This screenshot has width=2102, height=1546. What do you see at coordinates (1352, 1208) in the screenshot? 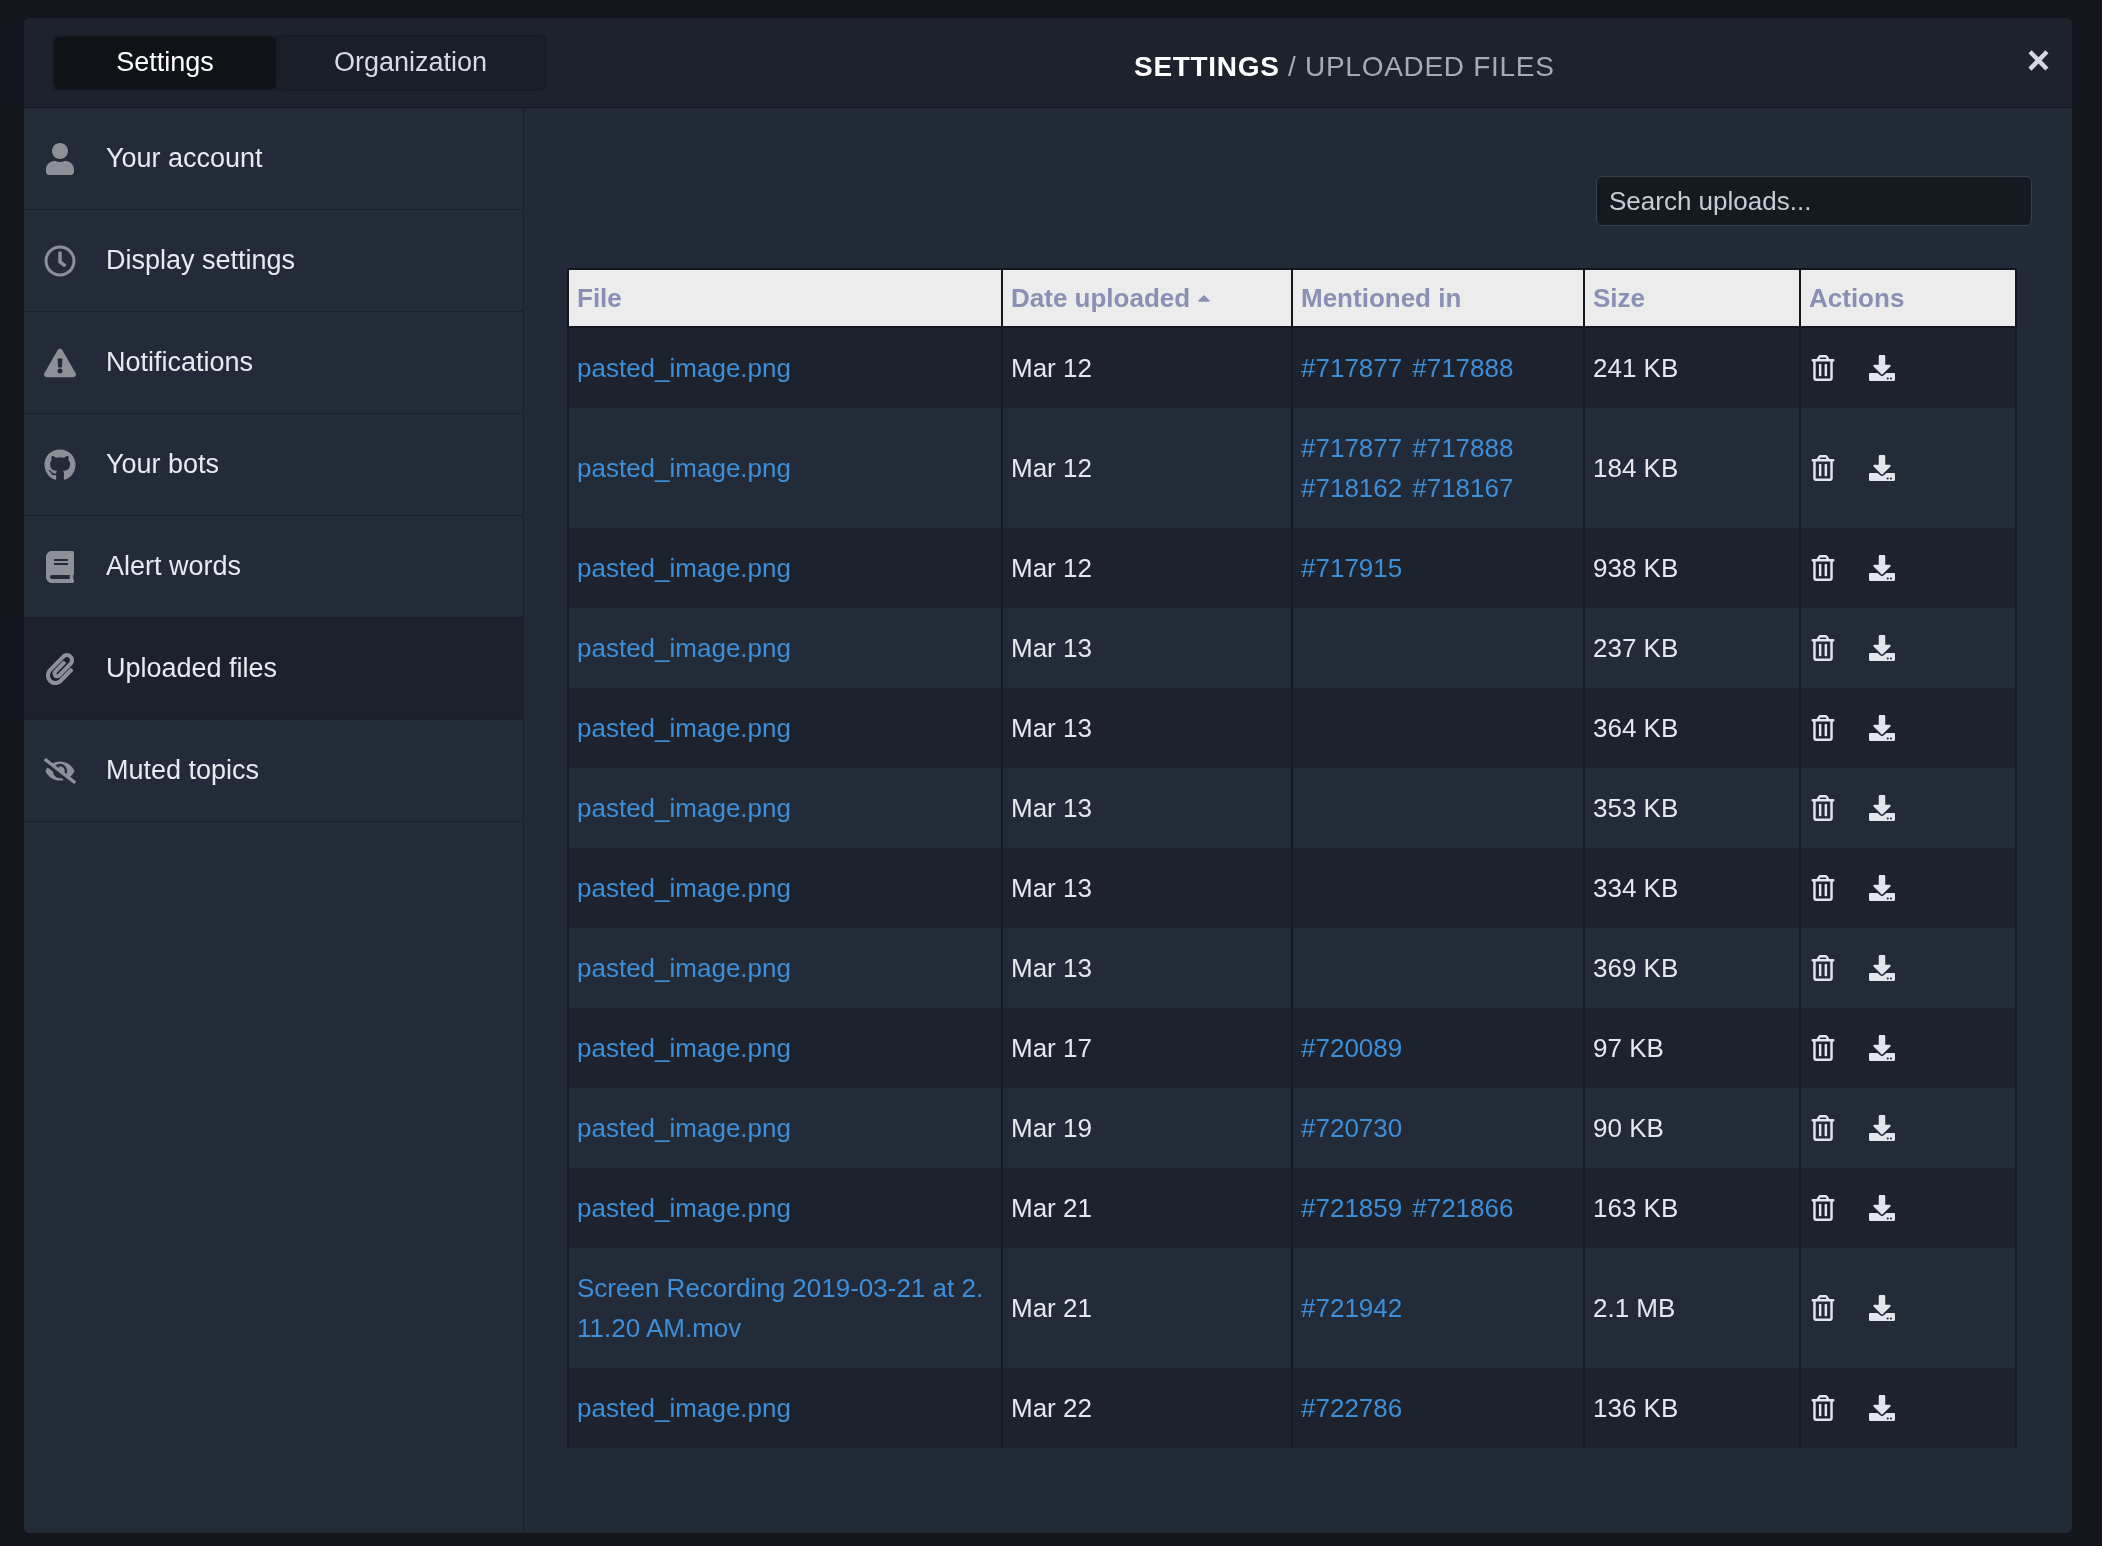
I see `message-link: #721859` at bounding box center [1352, 1208].